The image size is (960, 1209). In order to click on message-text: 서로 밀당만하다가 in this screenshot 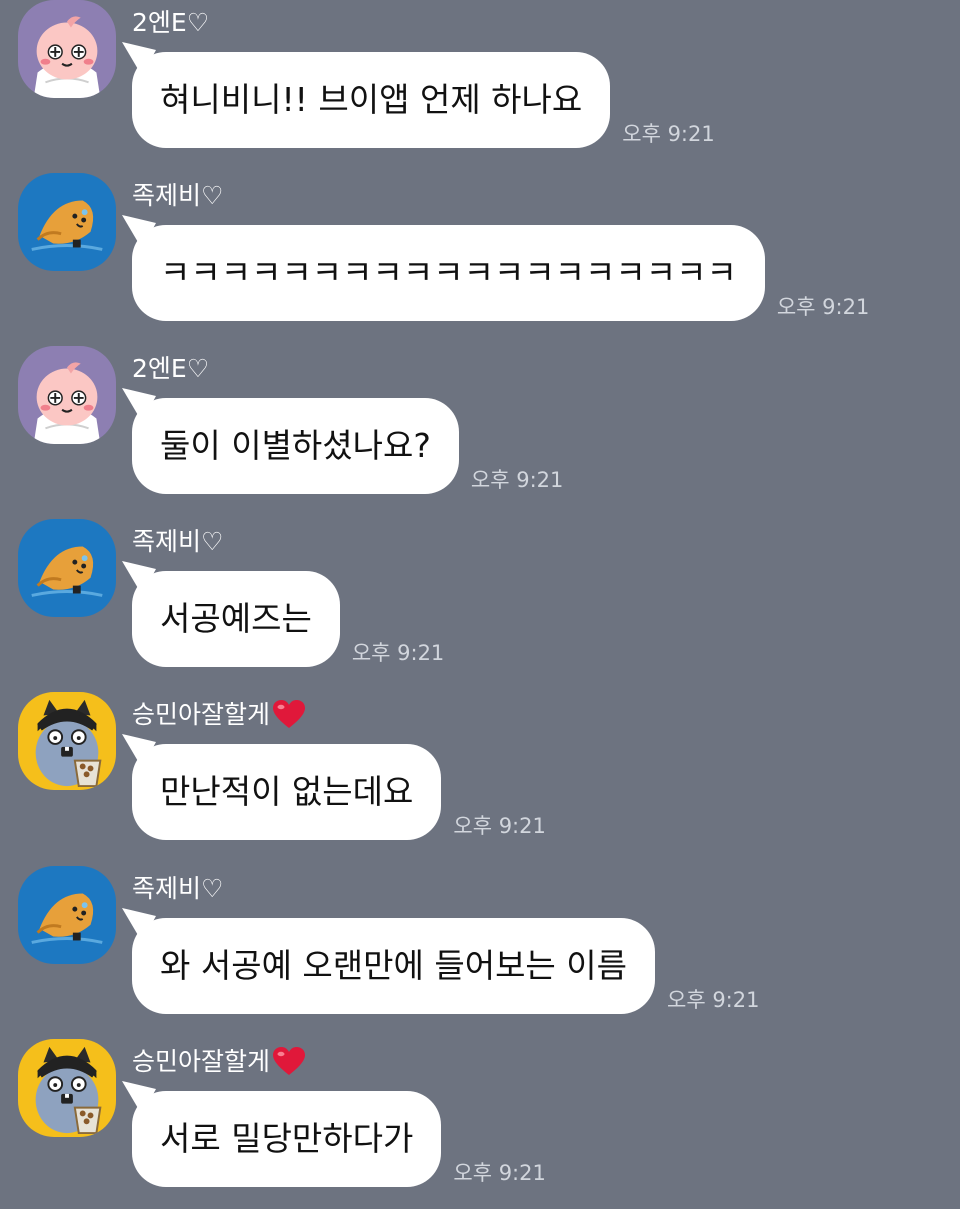, I will do `click(287, 1138)`.